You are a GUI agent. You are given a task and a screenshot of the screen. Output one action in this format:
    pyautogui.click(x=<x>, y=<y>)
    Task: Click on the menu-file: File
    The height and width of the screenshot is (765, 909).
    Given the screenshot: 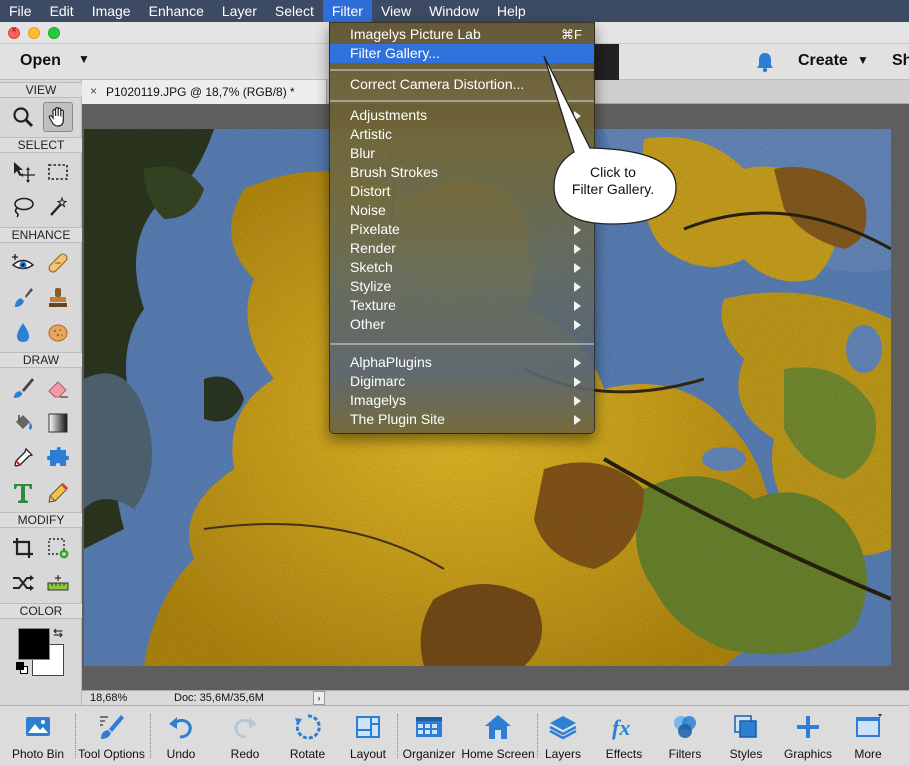 What is the action you would take?
    pyautogui.click(x=20, y=11)
    